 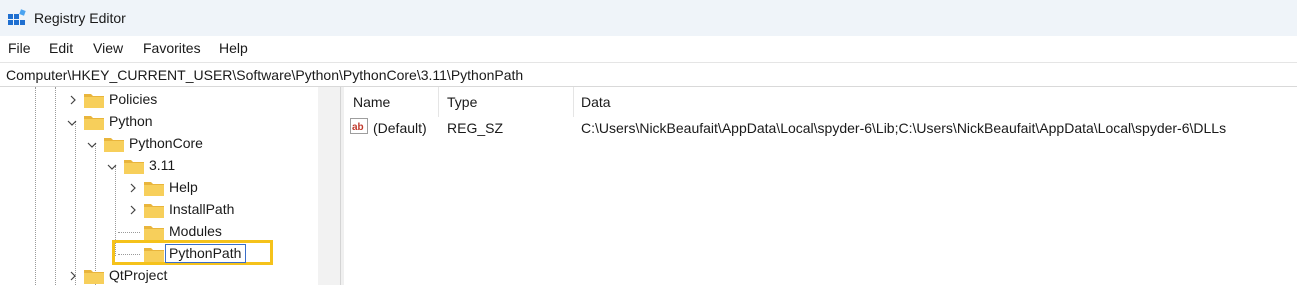 What do you see at coordinates (205, 253) in the screenshot?
I see `tree-item-label: PythonPath` at bounding box center [205, 253].